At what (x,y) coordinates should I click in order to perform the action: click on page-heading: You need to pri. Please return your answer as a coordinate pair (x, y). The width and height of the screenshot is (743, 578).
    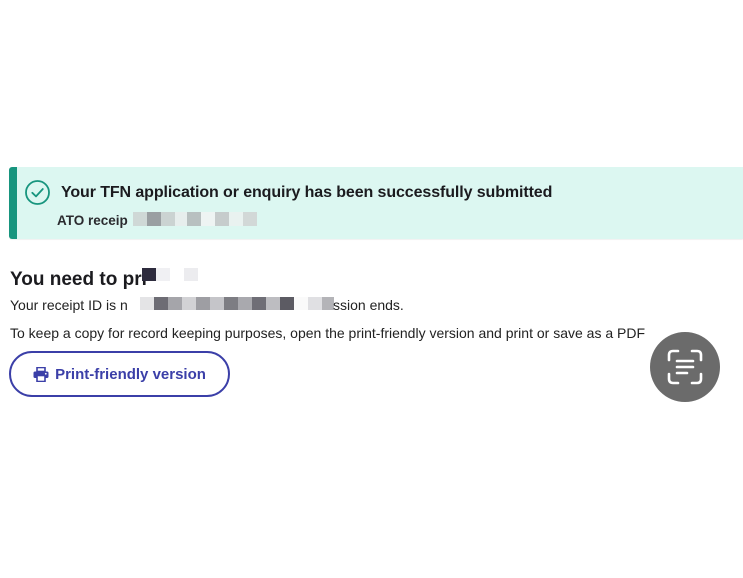
    Looking at the image, I should click on (78, 279).